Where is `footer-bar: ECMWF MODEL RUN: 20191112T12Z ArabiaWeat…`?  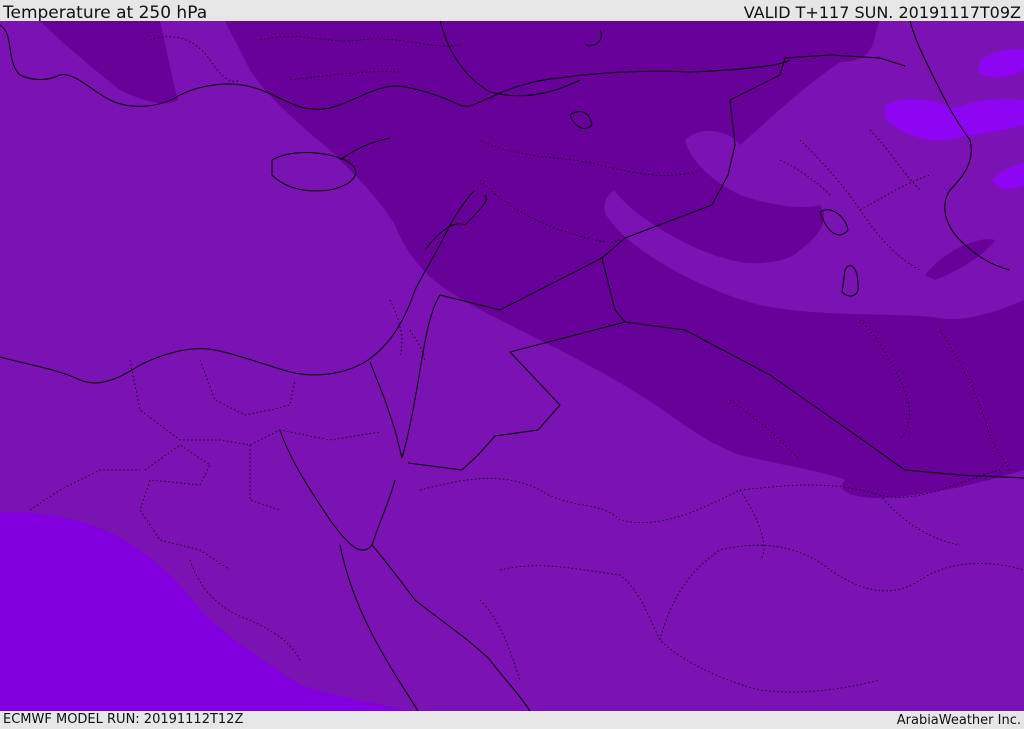 footer-bar: ECMWF MODEL RUN: 20191112T12Z ArabiaWeat… is located at coordinates (512, 720).